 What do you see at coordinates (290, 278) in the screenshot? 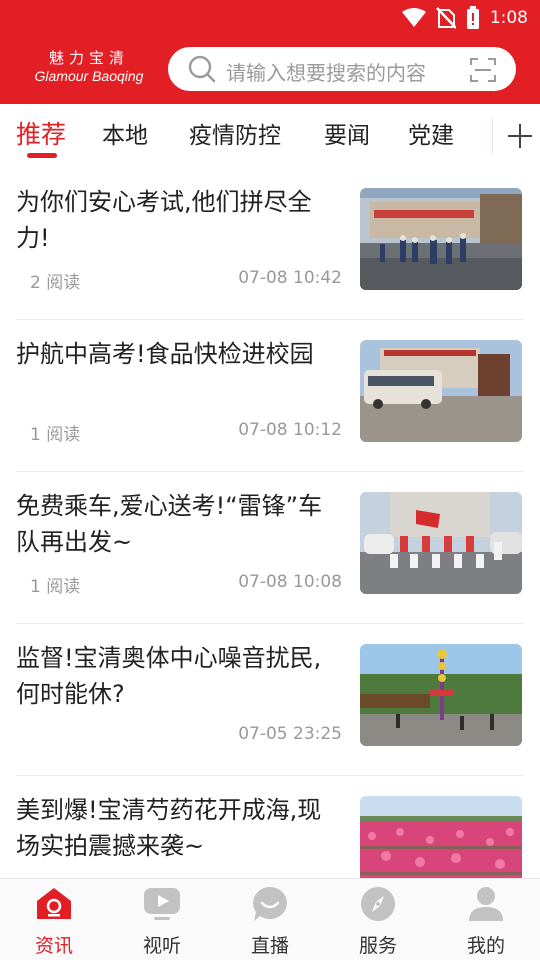
I see `news-timestamp: 07-08 10:42` at bounding box center [290, 278].